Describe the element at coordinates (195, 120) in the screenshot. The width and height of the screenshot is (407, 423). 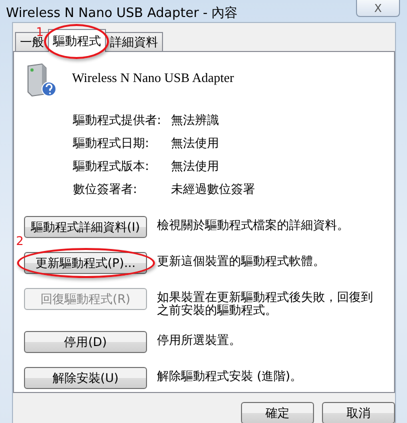
I see `info-value: 無法辨識` at that location.